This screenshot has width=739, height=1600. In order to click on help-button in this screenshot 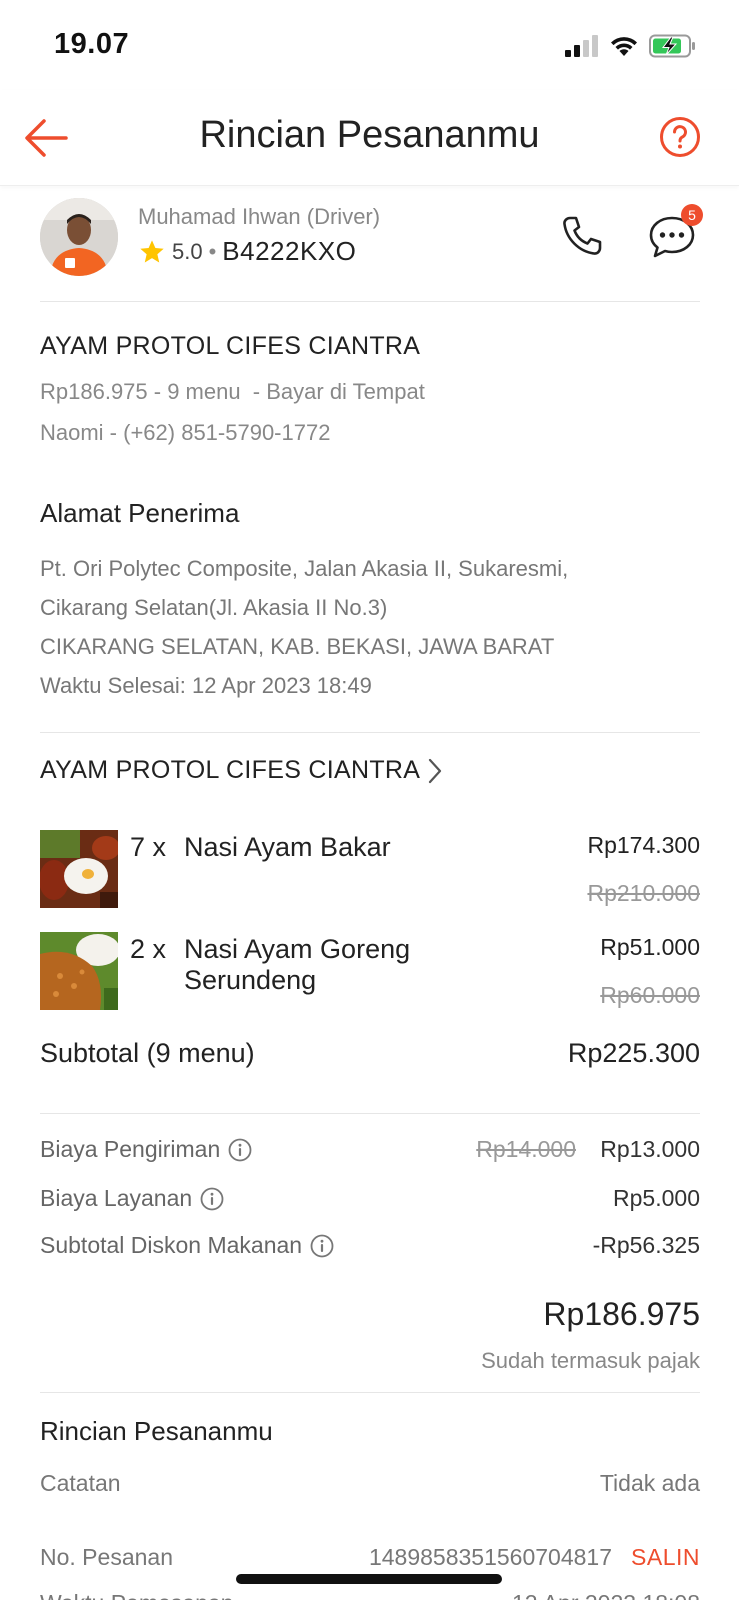, I will do `click(680, 137)`.